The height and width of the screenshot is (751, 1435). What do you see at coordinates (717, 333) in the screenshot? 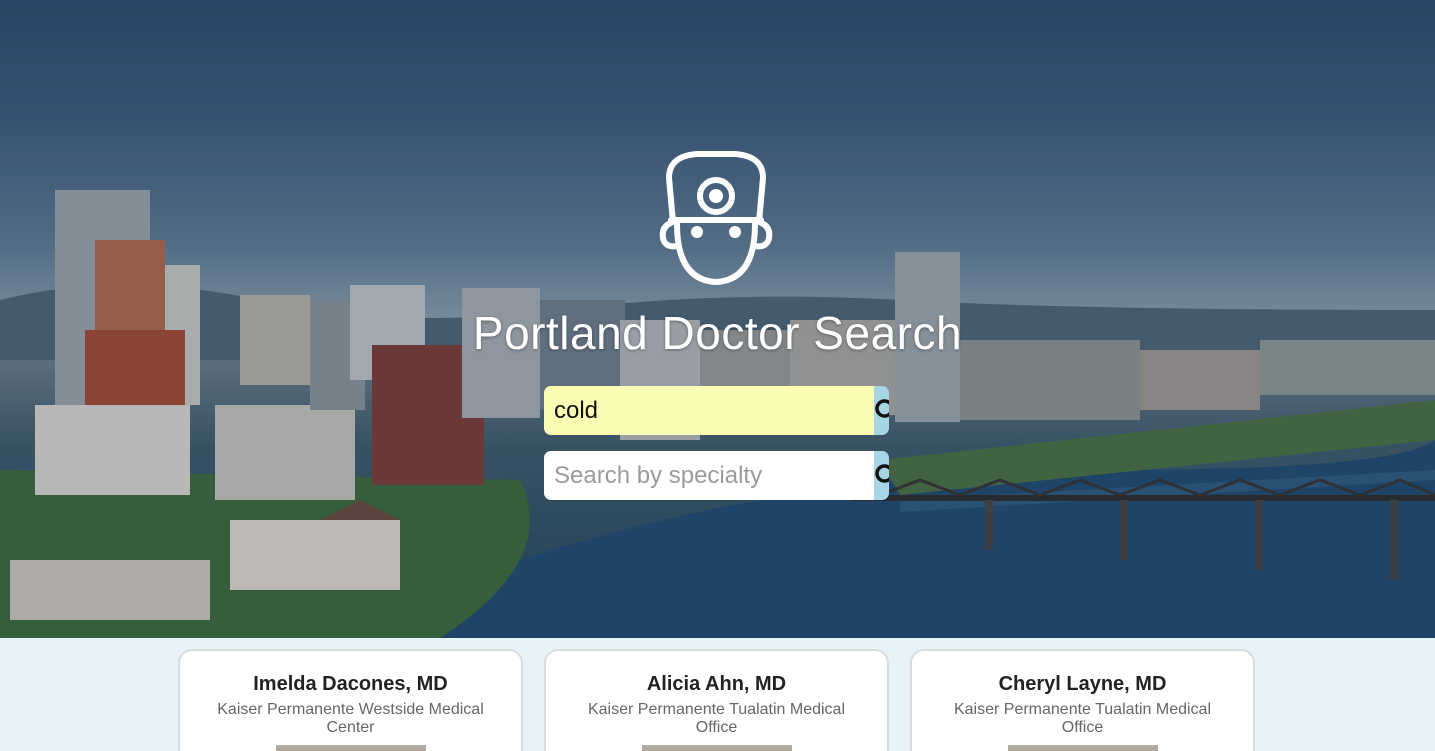
I see `page-title: Portland Doctor Search` at bounding box center [717, 333].